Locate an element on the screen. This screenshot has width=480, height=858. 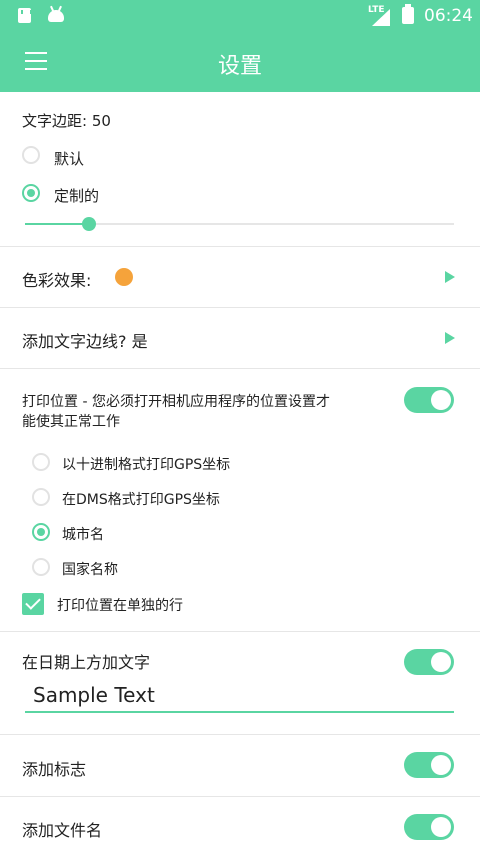
radio-default-label: 默认 is located at coordinates (69, 158).